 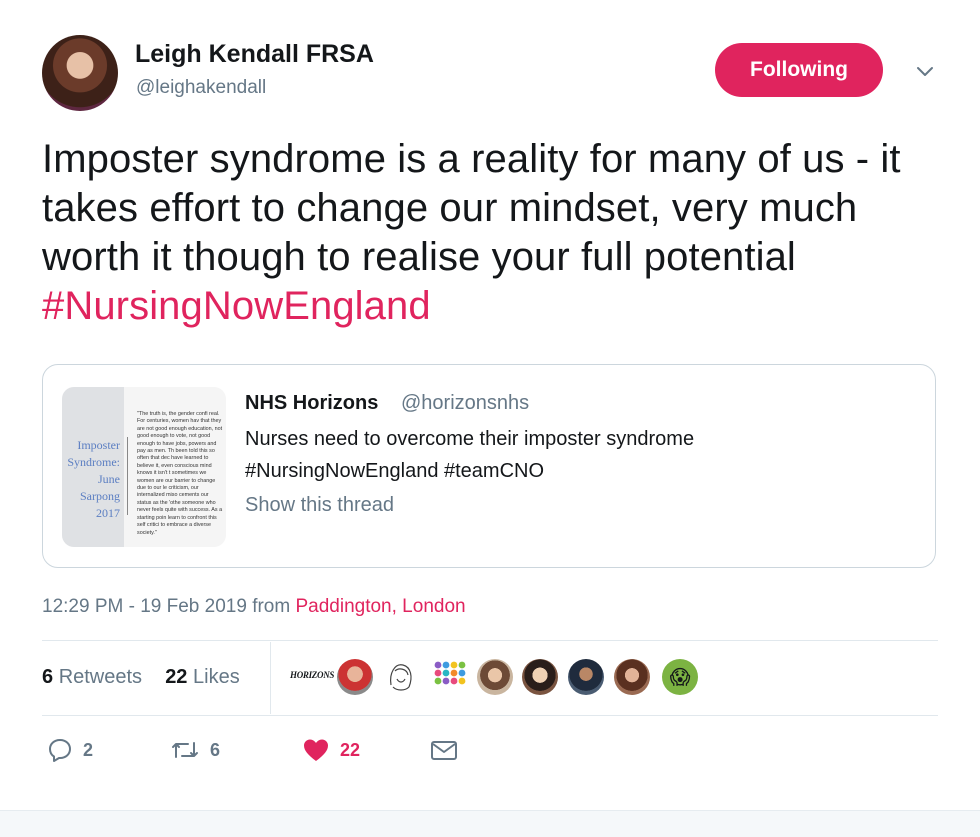 What do you see at coordinates (98, 445) in the screenshot?
I see `thumbnail-title-line: Imposter` at bounding box center [98, 445].